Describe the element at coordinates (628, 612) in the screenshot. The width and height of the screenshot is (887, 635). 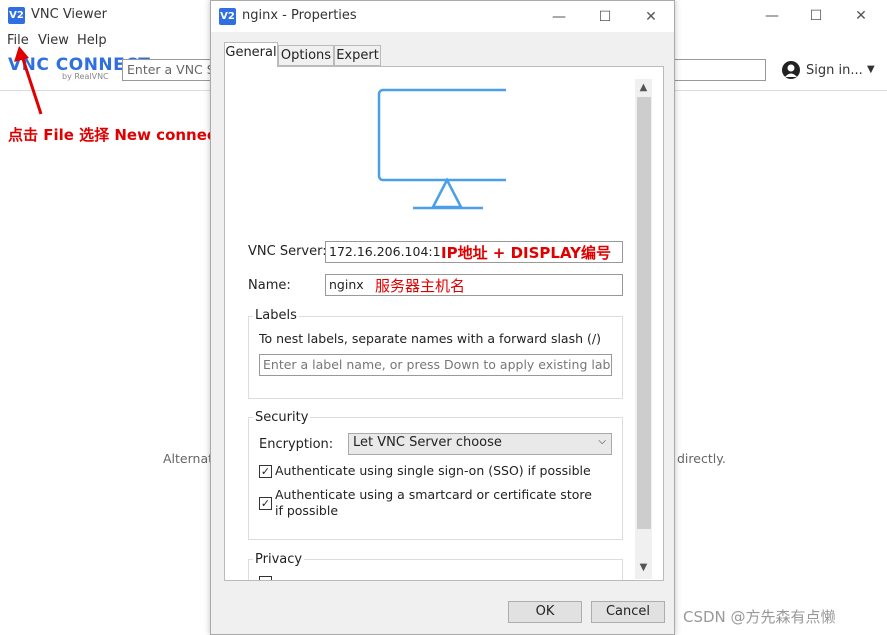
I see `cancel-button: Cancel` at that location.